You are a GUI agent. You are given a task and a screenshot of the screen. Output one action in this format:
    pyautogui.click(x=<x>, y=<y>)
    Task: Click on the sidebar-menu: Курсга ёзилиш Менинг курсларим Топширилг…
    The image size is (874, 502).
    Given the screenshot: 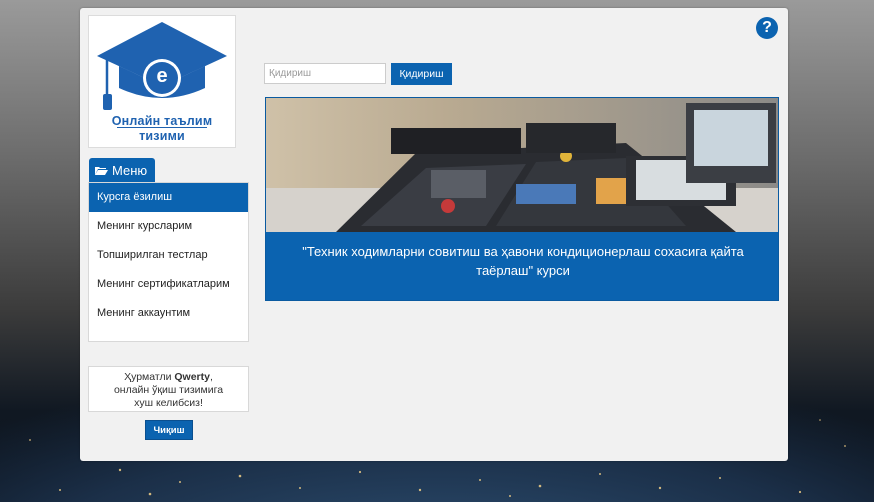 What is the action you would take?
    pyautogui.click(x=168, y=262)
    